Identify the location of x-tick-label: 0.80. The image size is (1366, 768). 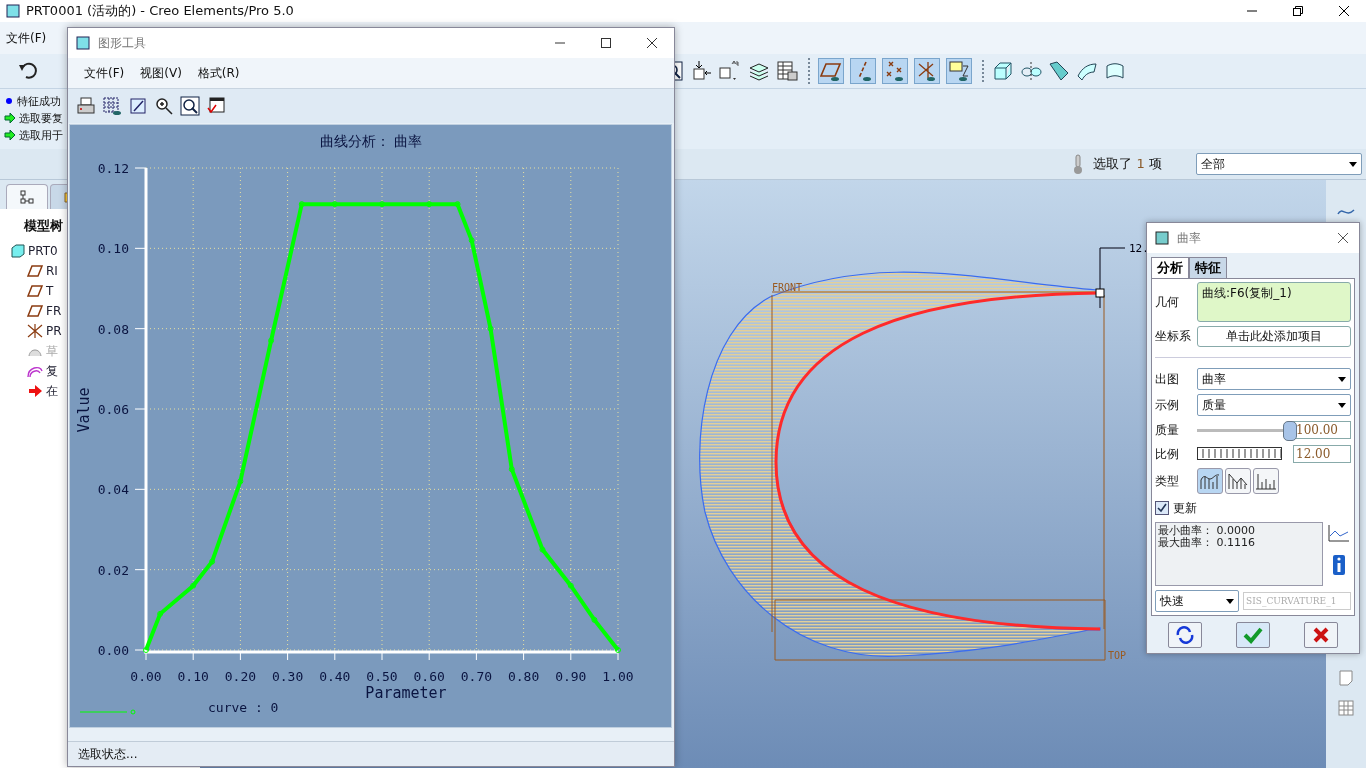
(523, 676).